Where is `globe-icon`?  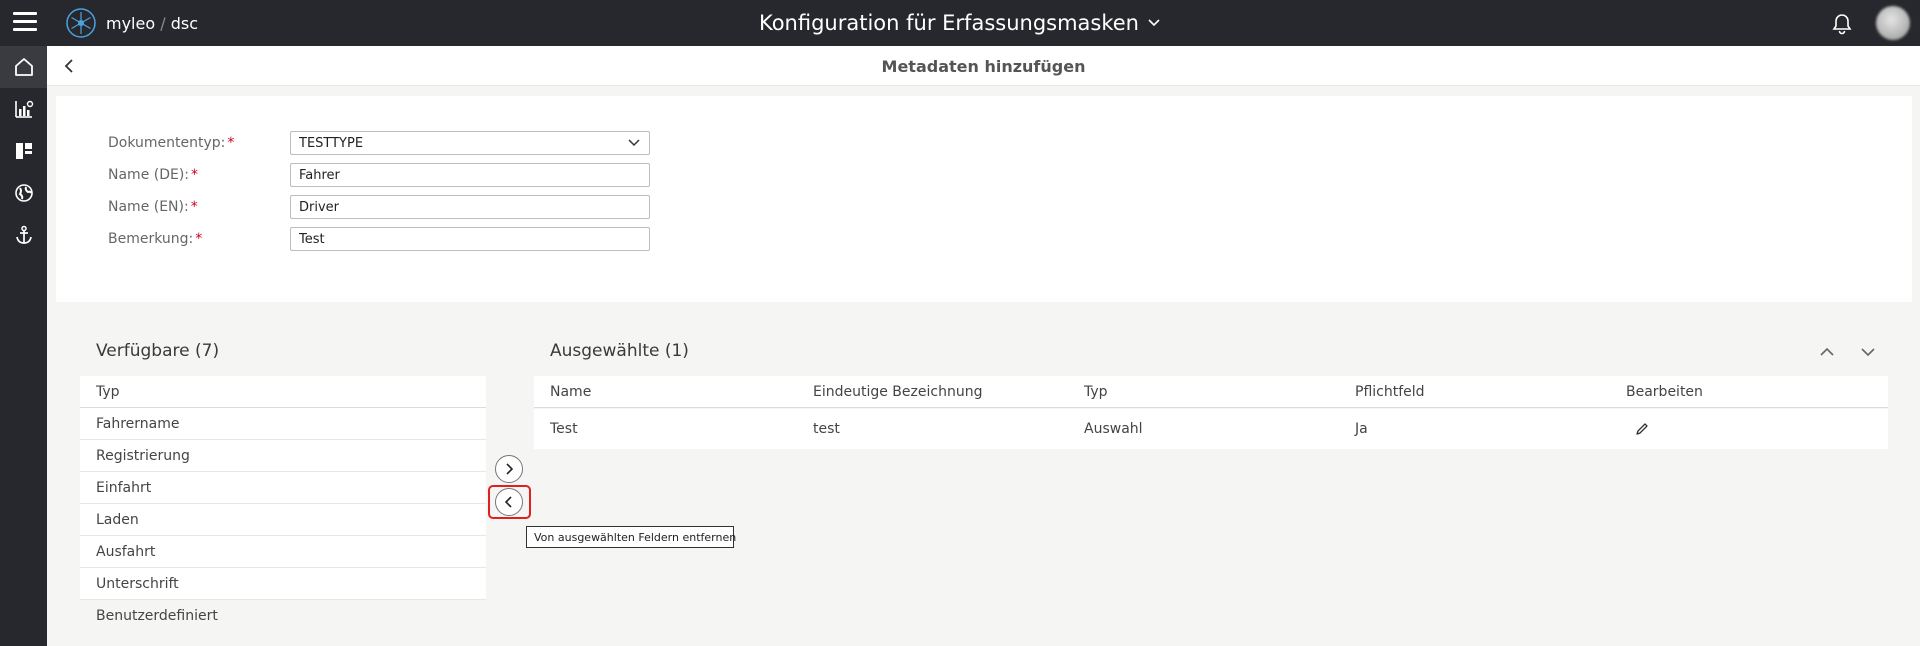
globe-icon is located at coordinates (23, 193).